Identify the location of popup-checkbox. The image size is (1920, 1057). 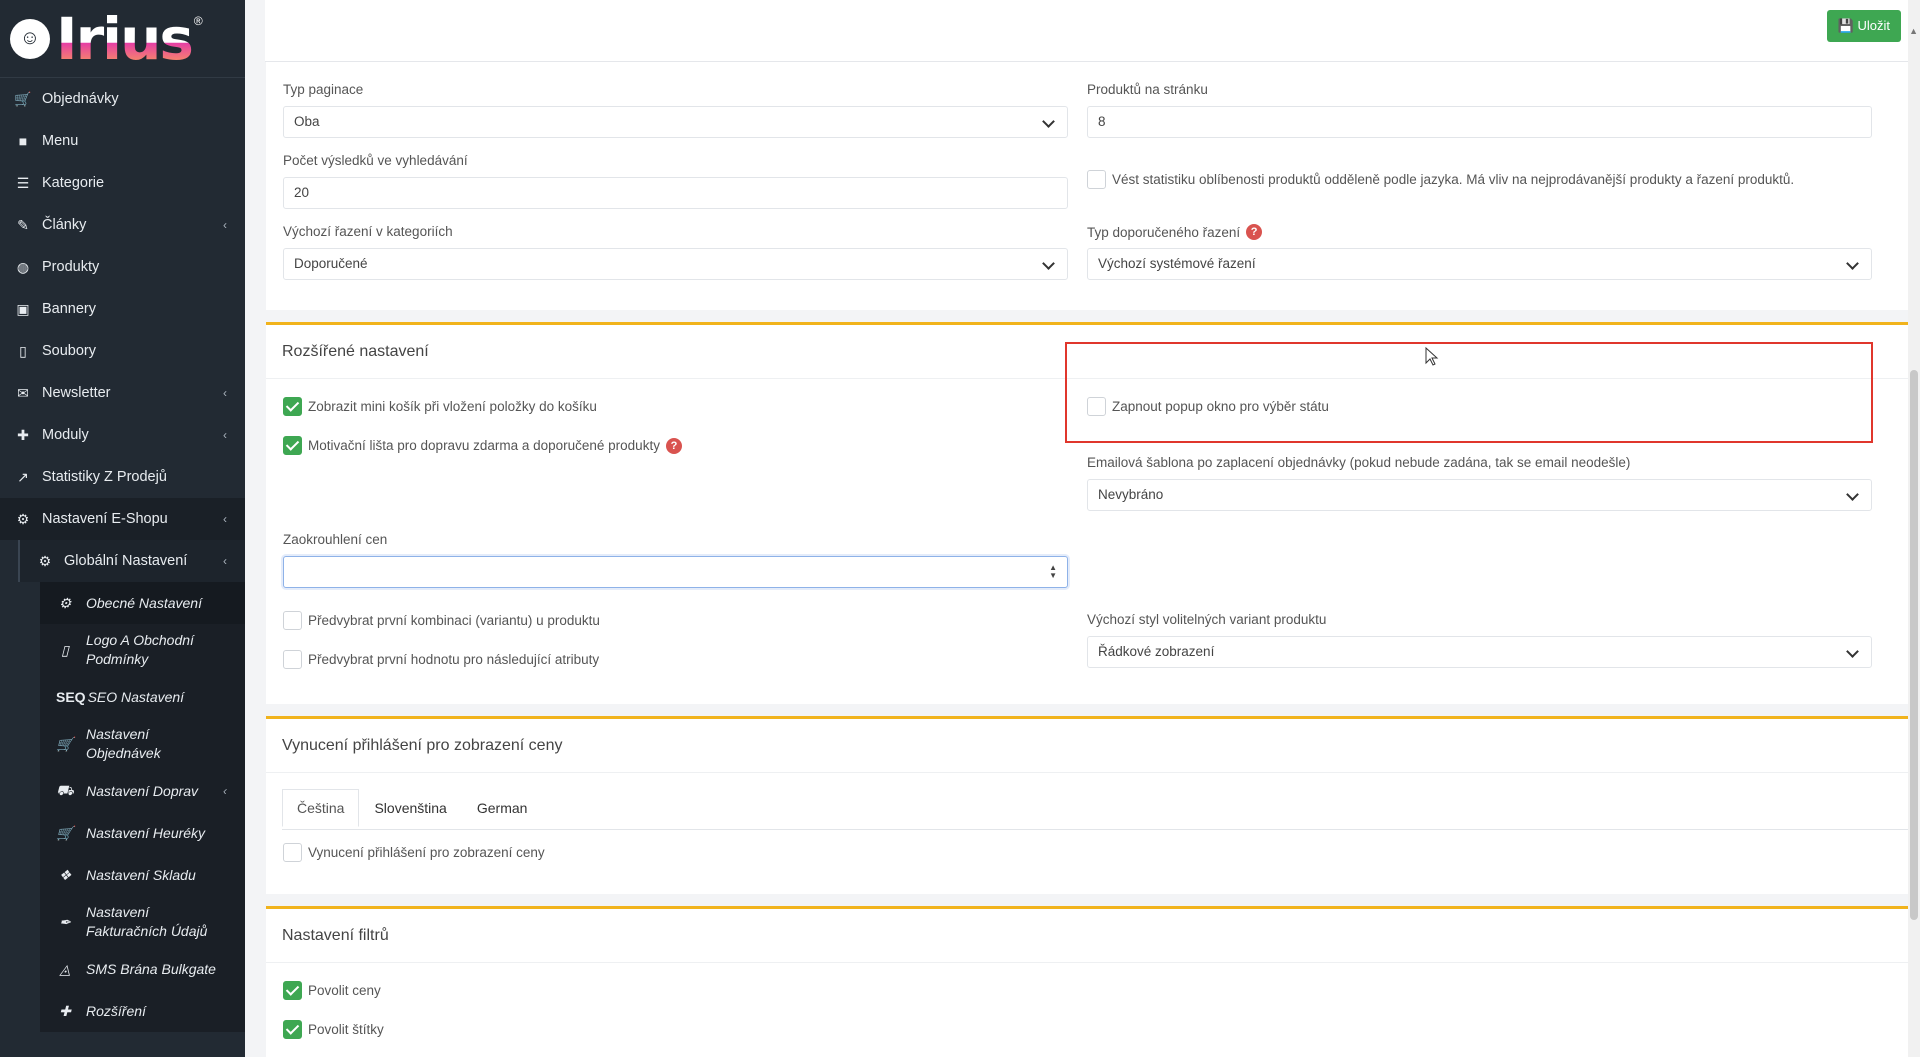
(1096, 406).